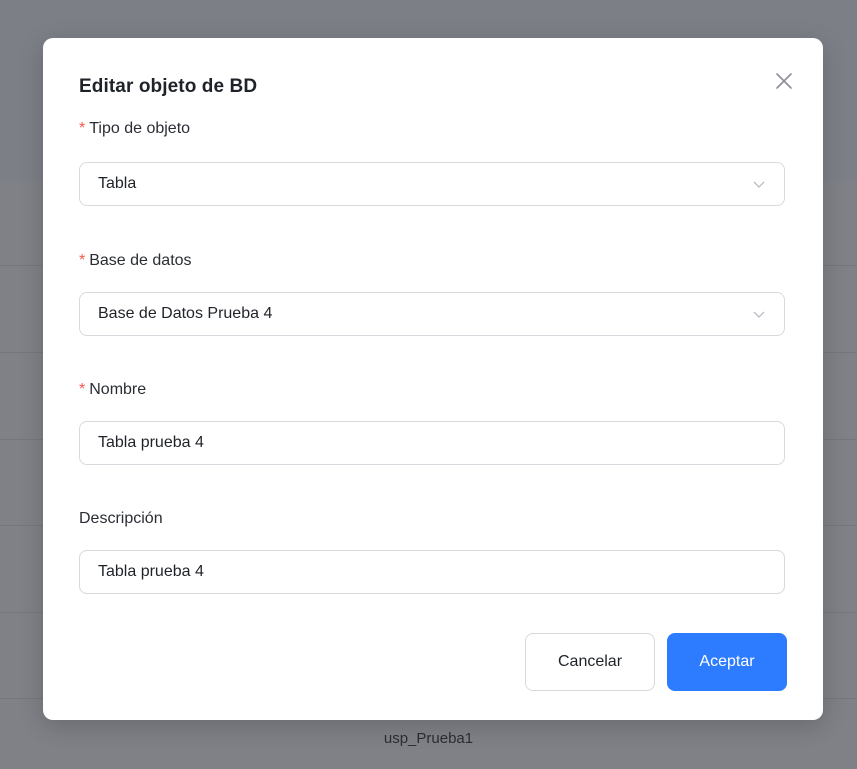  What do you see at coordinates (117, 183) in the screenshot?
I see `object-type-value: Tabla` at bounding box center [117, 183].